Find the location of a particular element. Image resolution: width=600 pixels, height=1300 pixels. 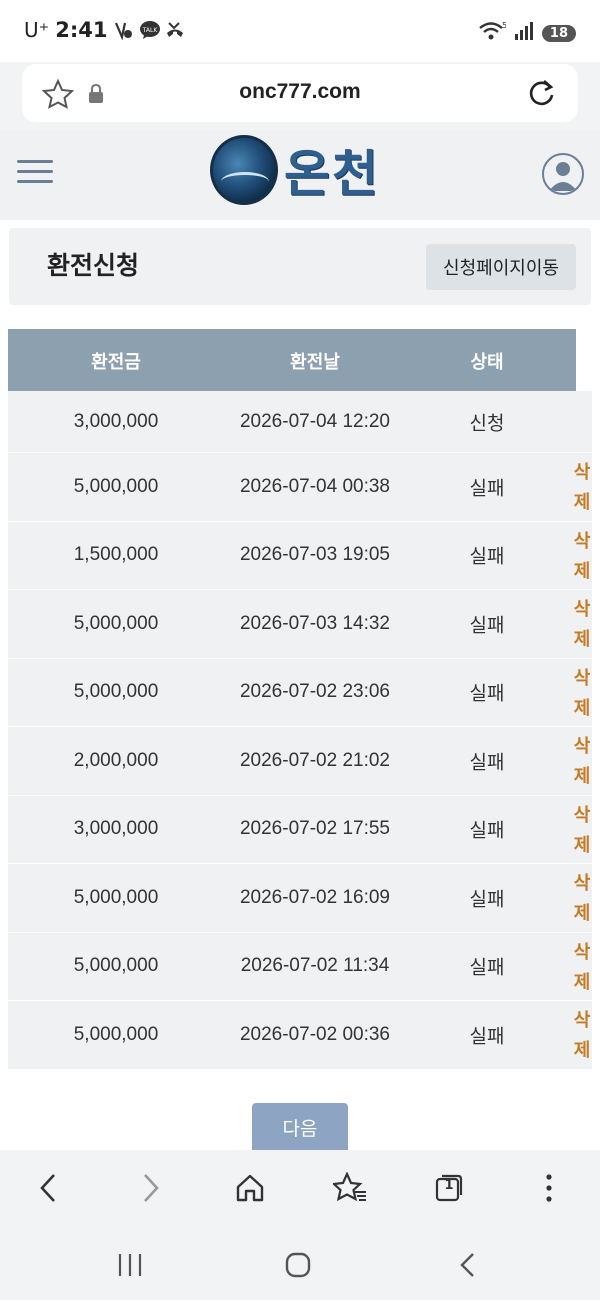

table-header: 환전금 환전날 상태 is located at coordinates (292, 360).